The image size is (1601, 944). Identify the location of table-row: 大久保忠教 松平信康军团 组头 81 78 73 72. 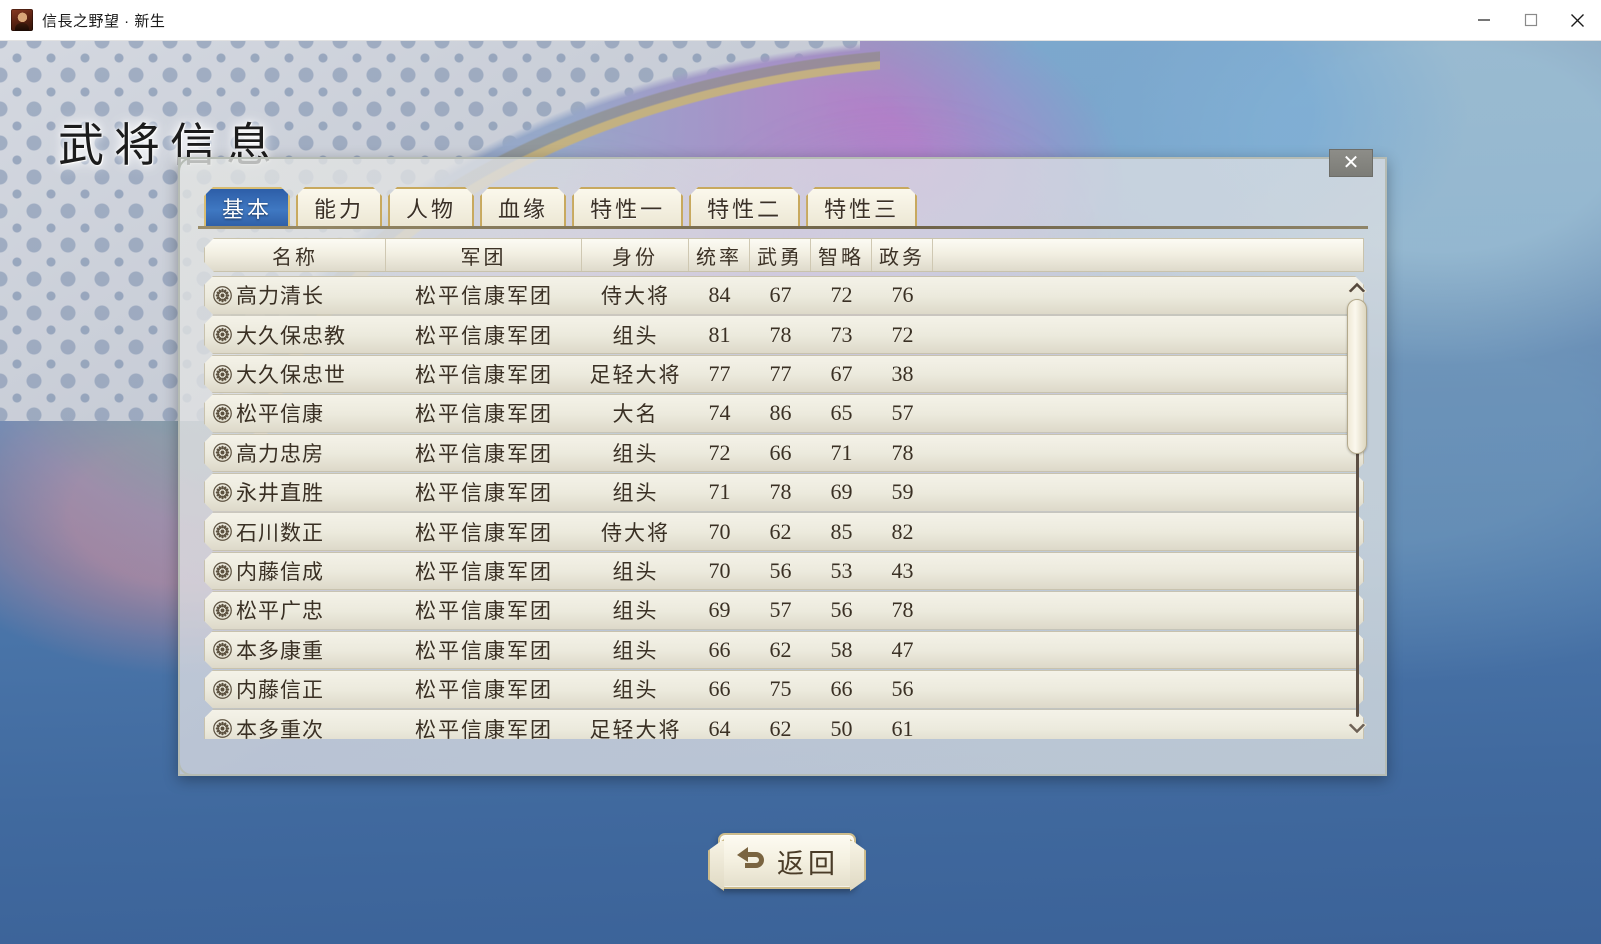
(784, 334).